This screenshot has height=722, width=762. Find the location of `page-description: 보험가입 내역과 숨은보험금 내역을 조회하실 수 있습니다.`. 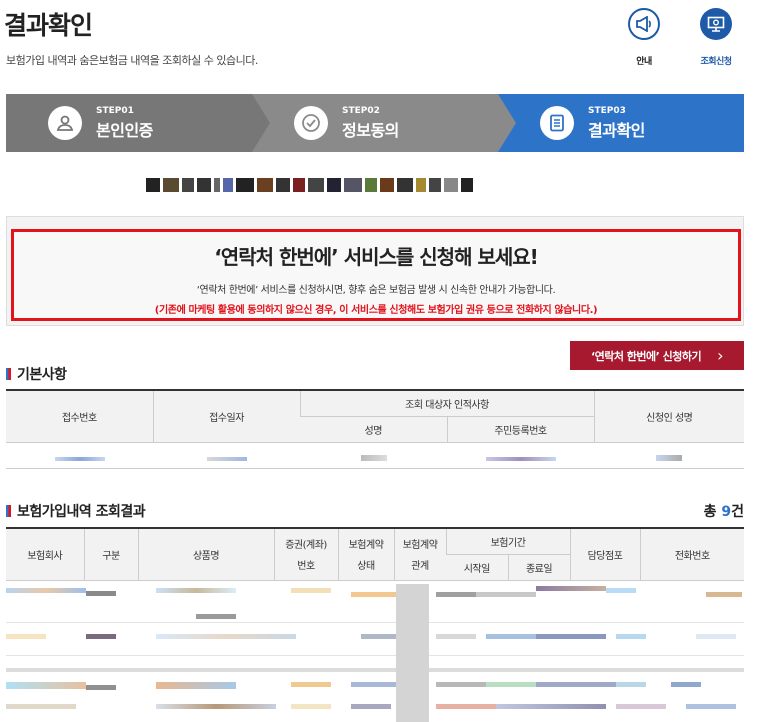

page-description: 보험가입 내역과 숨은보험금 내역을 조회하실 수 있습니다. is located at coordinates (132, 60).